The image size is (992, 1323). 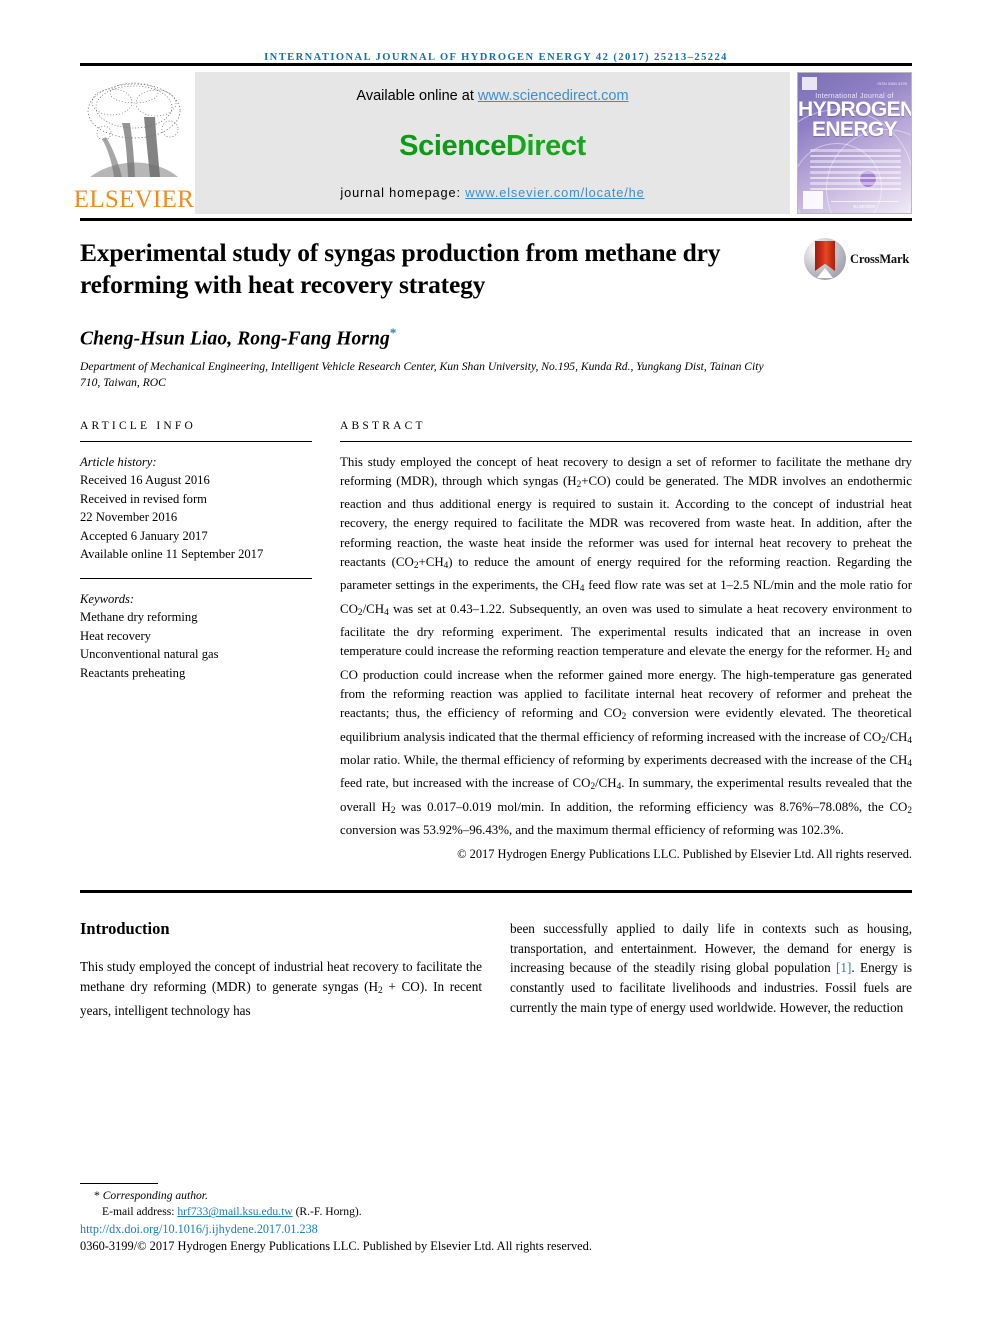 What do you see at coordinates (235, 339) in the screenshot?
I see `author-names: Cheng-Hsun Liao, Rong-Fang Horng` at bounding box center [235, 339].